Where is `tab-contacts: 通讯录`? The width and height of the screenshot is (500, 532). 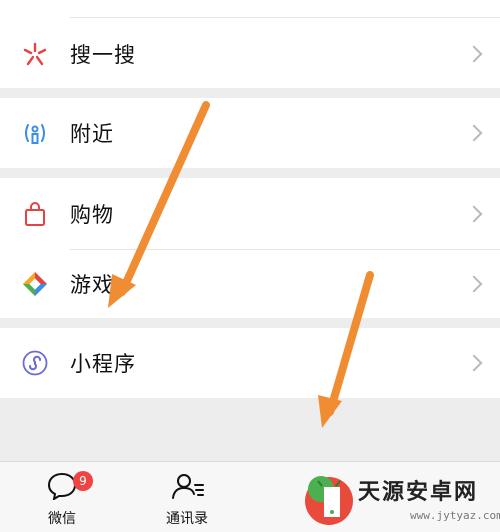
tab-contacts: 通讯录 is located at coordinates (187, 497).